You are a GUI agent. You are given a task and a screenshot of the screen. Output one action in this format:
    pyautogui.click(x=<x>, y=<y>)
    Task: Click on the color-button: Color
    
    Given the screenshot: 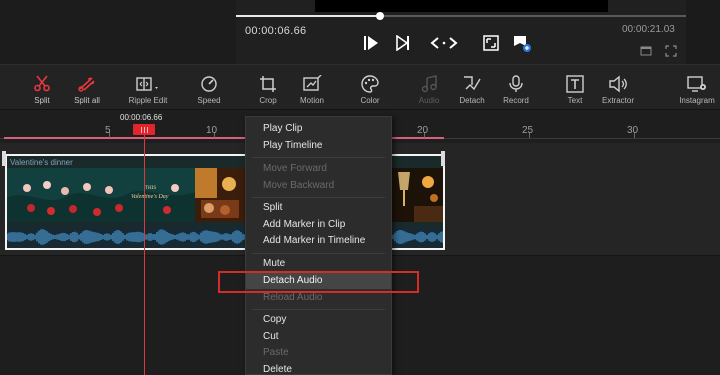 What is the action you would take?
    pyautogui.click(x=370, y=88)
    